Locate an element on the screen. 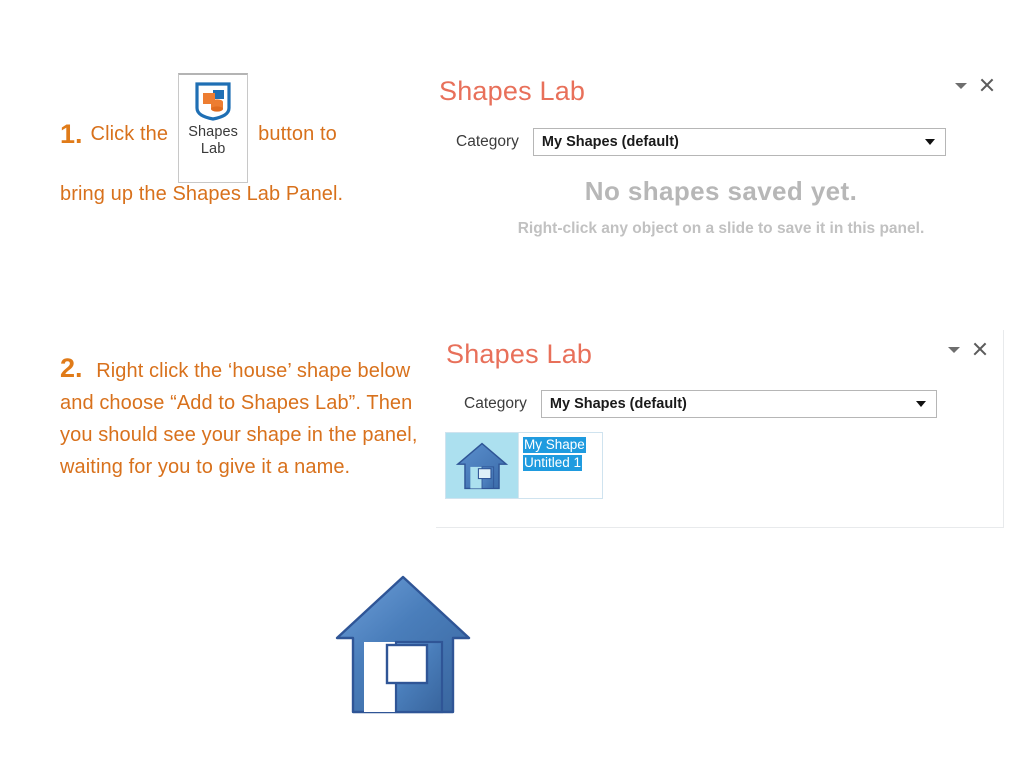 This screenshot has width=1024, height=768. shapes-lab-ribbon-button: Shapes Lab is located at coordinates (213, 128).